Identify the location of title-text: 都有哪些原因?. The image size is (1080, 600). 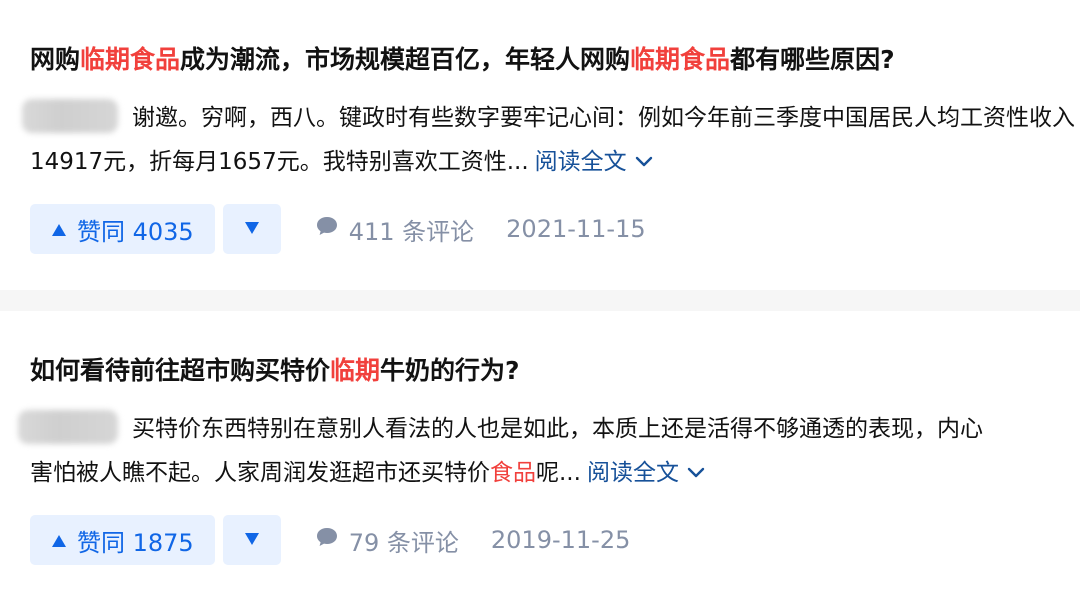
(812, 59).